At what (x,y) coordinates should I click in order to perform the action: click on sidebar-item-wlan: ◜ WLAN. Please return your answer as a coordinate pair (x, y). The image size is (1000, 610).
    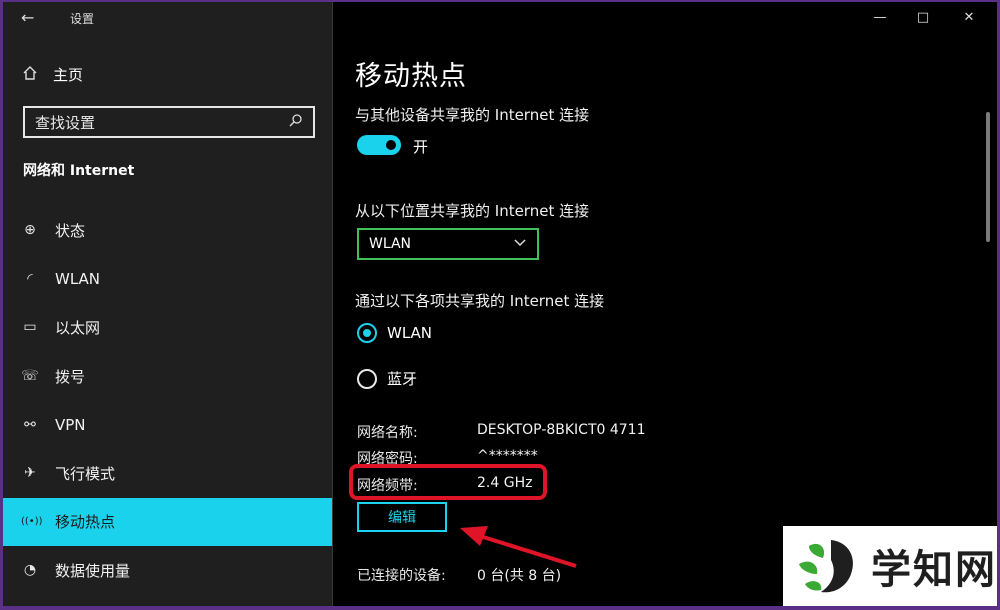
    Looking at the image, I should click on (167, 279).